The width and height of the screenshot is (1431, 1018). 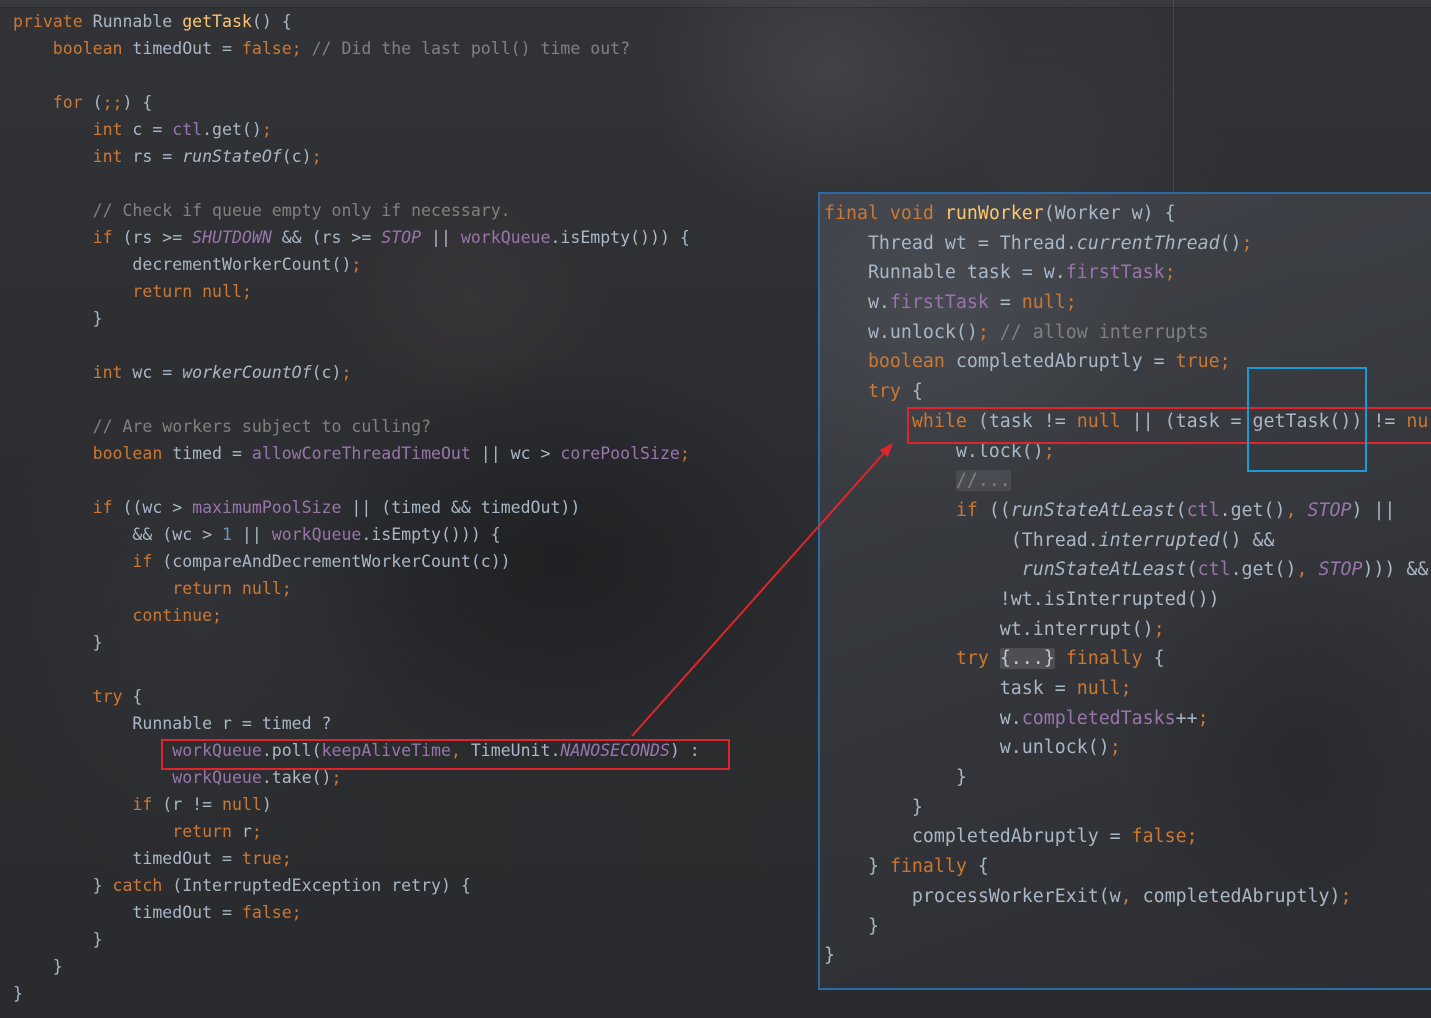 What do you see at coordinates (1126, 600) in the screenshot?
I see `code-line: !wt.isInterrupted())` at bounding box center [1126, 600].